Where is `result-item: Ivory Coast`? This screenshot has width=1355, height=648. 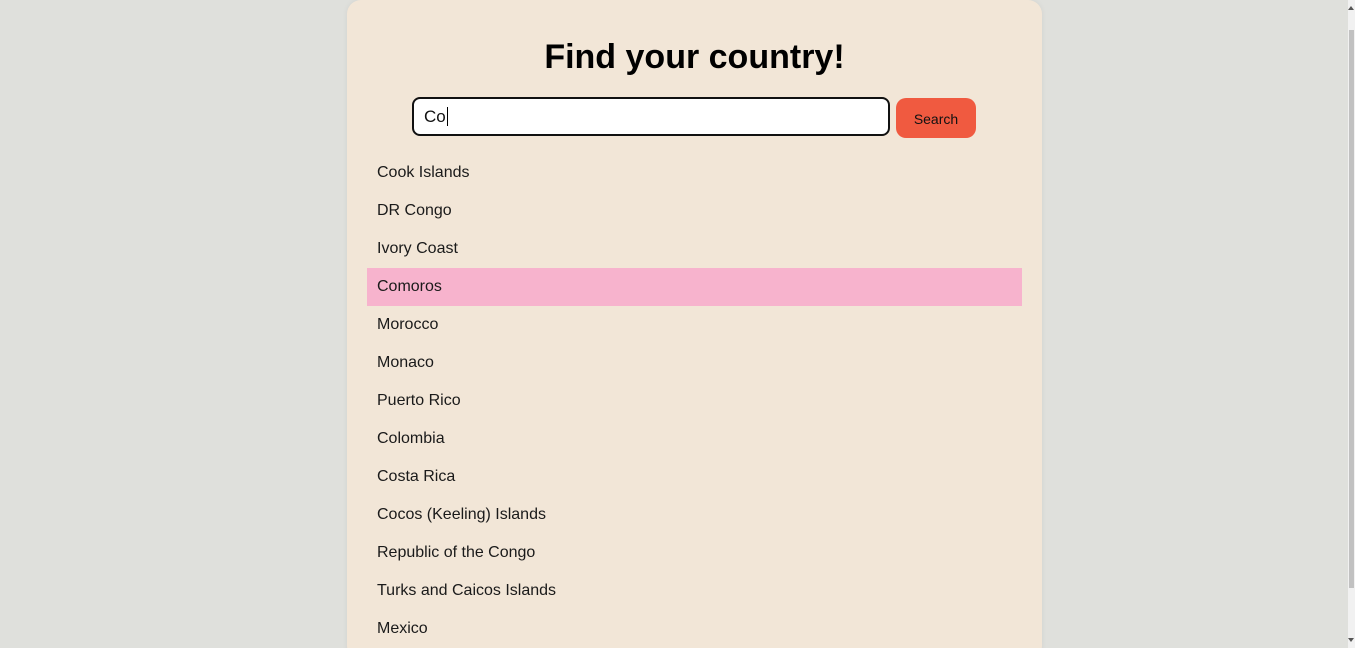 result-item: Ivory Coast is located at coordinates (694, 249).